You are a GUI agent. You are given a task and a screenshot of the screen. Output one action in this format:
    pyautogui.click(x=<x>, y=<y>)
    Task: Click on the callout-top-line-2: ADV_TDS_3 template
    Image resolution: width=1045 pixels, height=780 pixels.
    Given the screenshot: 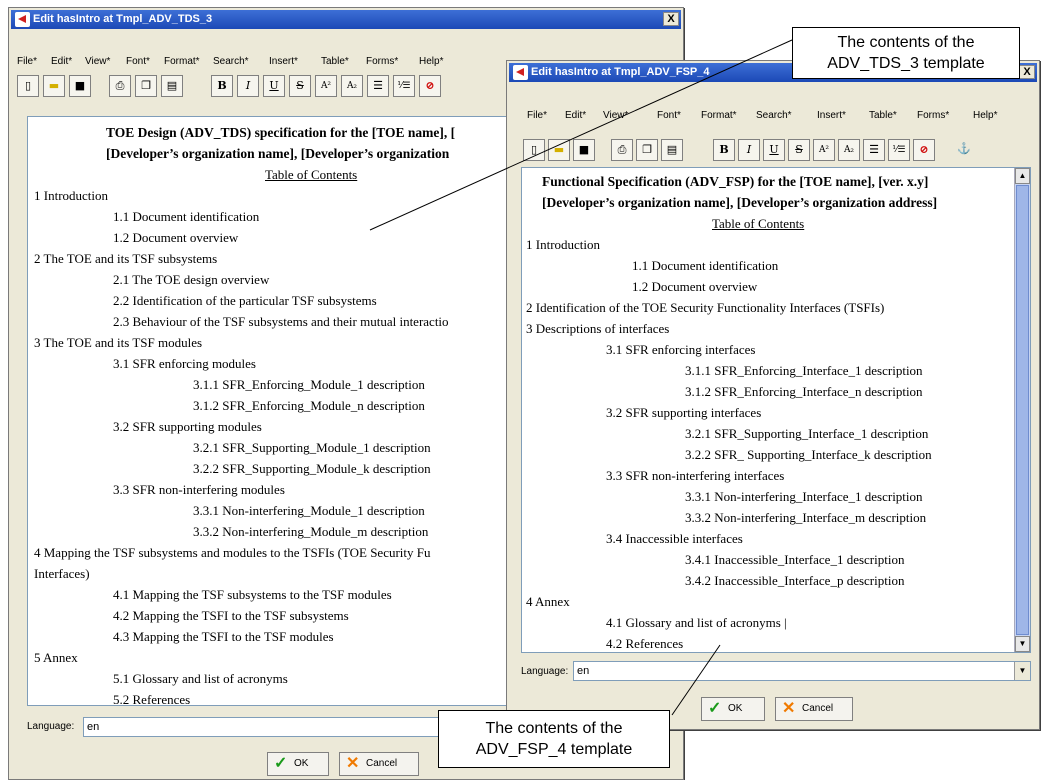 What is the action you would take?
    pyautogui.click(x=906, y=63)
    